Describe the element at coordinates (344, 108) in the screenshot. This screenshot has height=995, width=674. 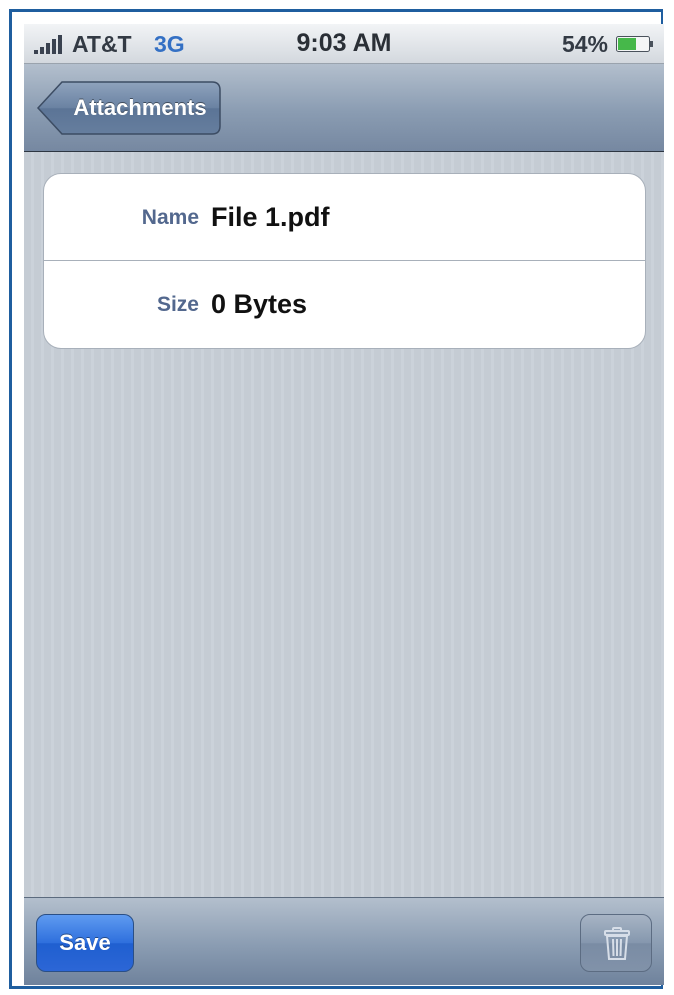
I see `navigation-bar: Attachments` at that location.